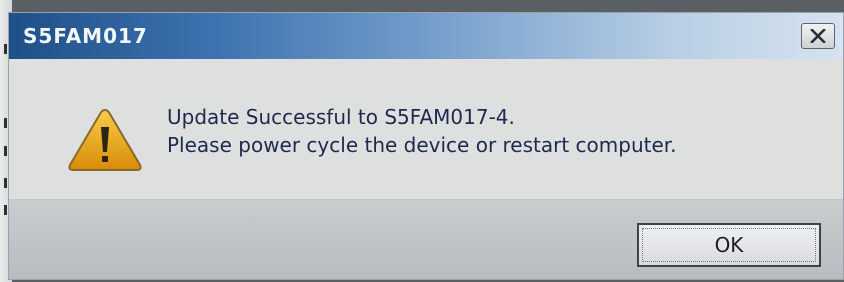 This screenshot has width=844, height=282. What do you see at coordinates (729, 245) in the screenshot?
I see `ok-button: OK` at bounding box center [729, 245].